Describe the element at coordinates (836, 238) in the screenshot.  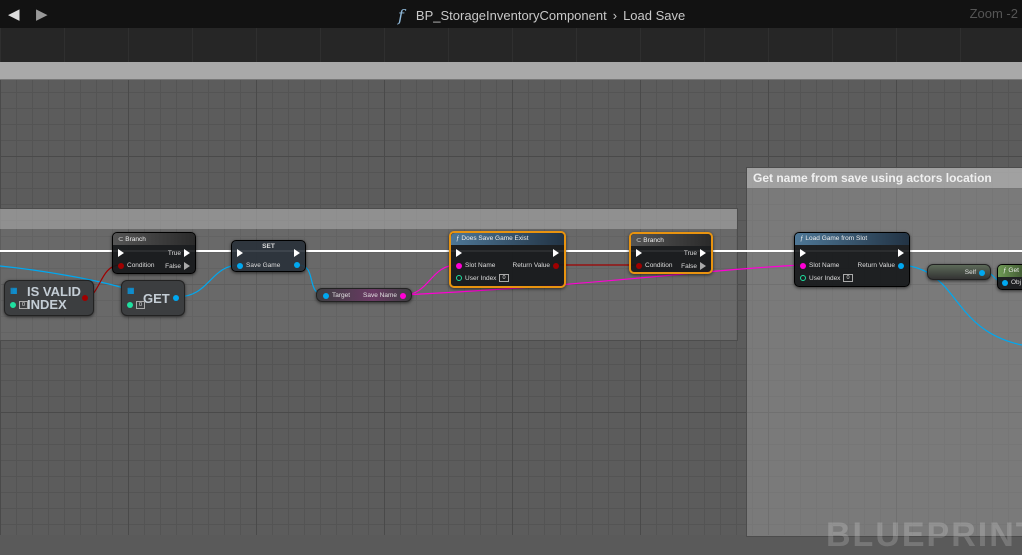
I see `node-title: Load Game from Slot` at that location.